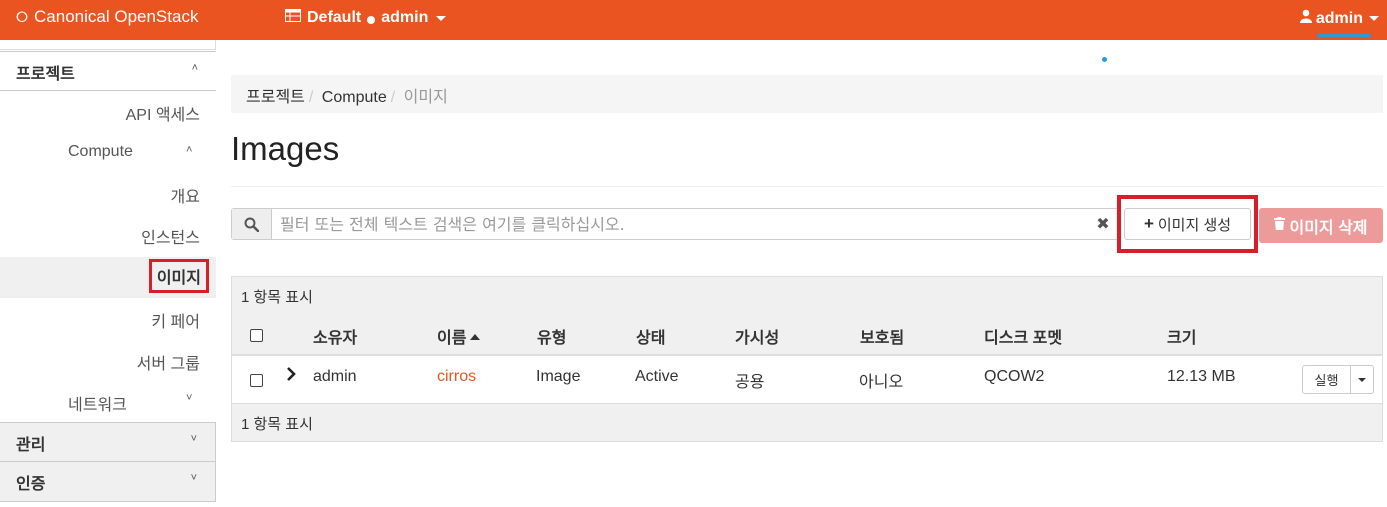 The height and width of the screenshot is (507, 1387). Describe the element at coordinates (1181, 336) in the screenshot. I see `col-size: 크기` at that location.